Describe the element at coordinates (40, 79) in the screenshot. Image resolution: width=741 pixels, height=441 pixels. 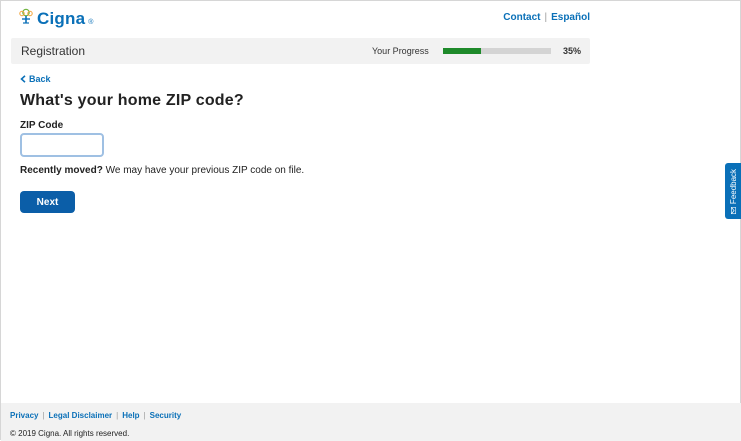
I see `back-label: Back` at that location.